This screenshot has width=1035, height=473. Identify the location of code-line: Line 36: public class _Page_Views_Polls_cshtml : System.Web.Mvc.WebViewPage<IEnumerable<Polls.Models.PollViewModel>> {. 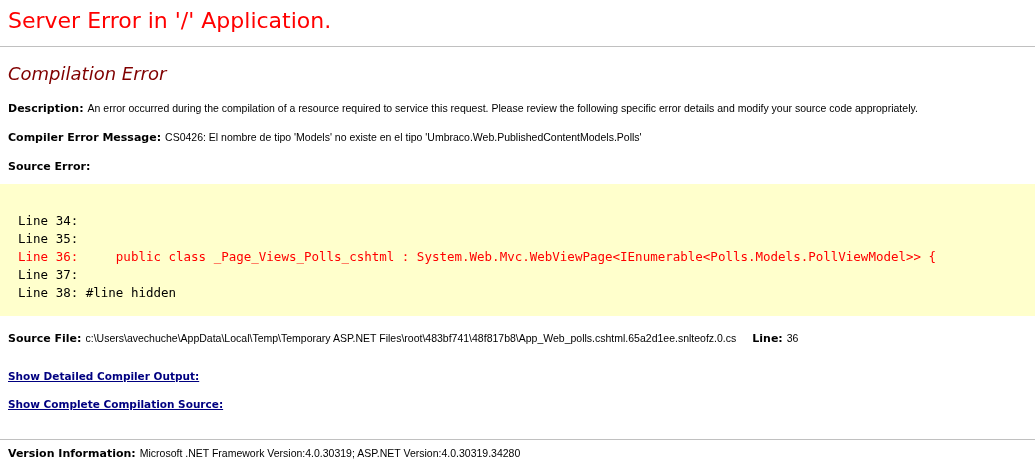
(478, 256).